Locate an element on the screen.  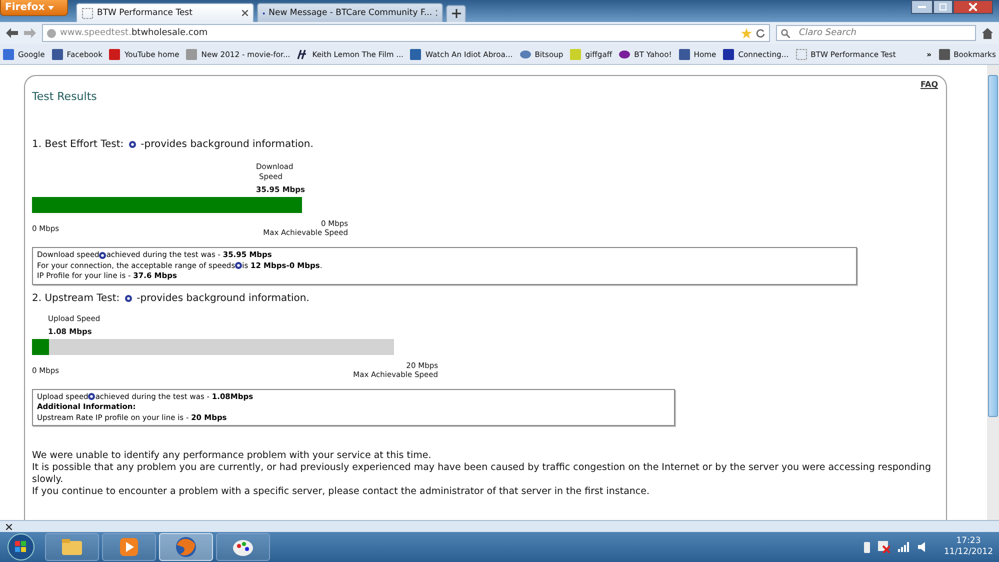
start-orb-icon is located at coordinates (21, 547).